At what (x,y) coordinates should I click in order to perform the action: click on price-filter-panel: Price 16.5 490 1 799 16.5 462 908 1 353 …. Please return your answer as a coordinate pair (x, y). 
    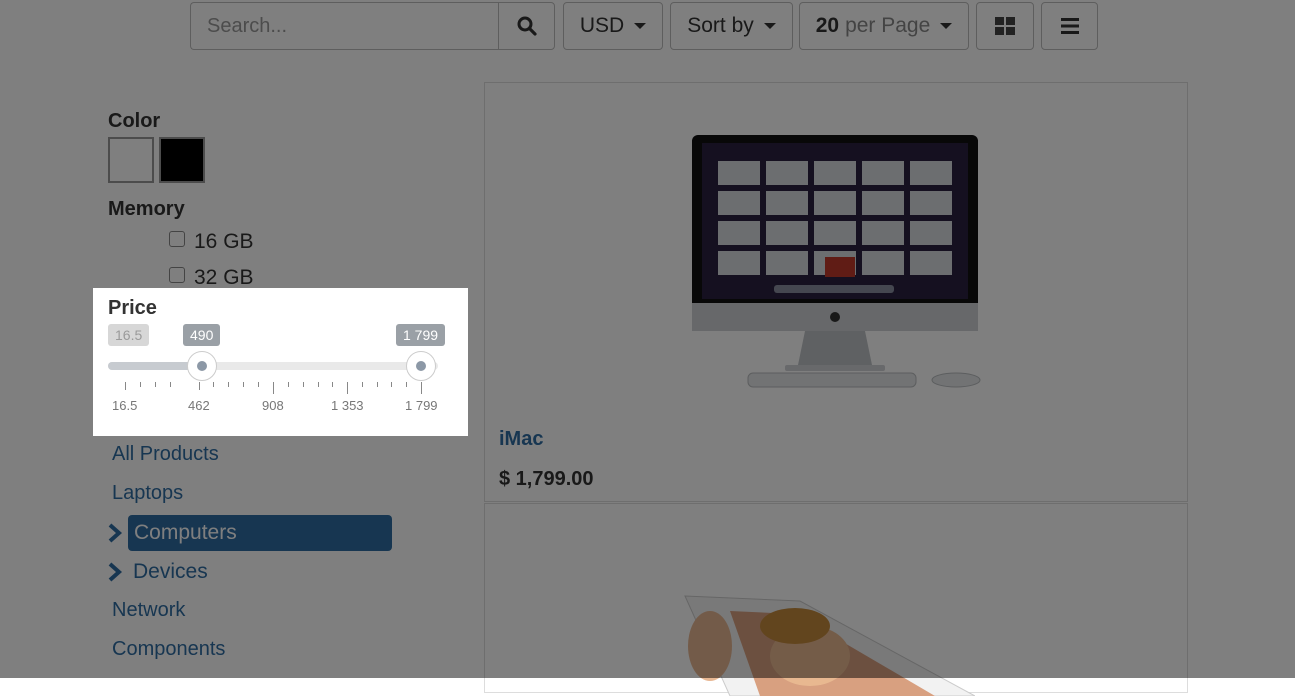
    Looking at the image, I should click on (280, 362).